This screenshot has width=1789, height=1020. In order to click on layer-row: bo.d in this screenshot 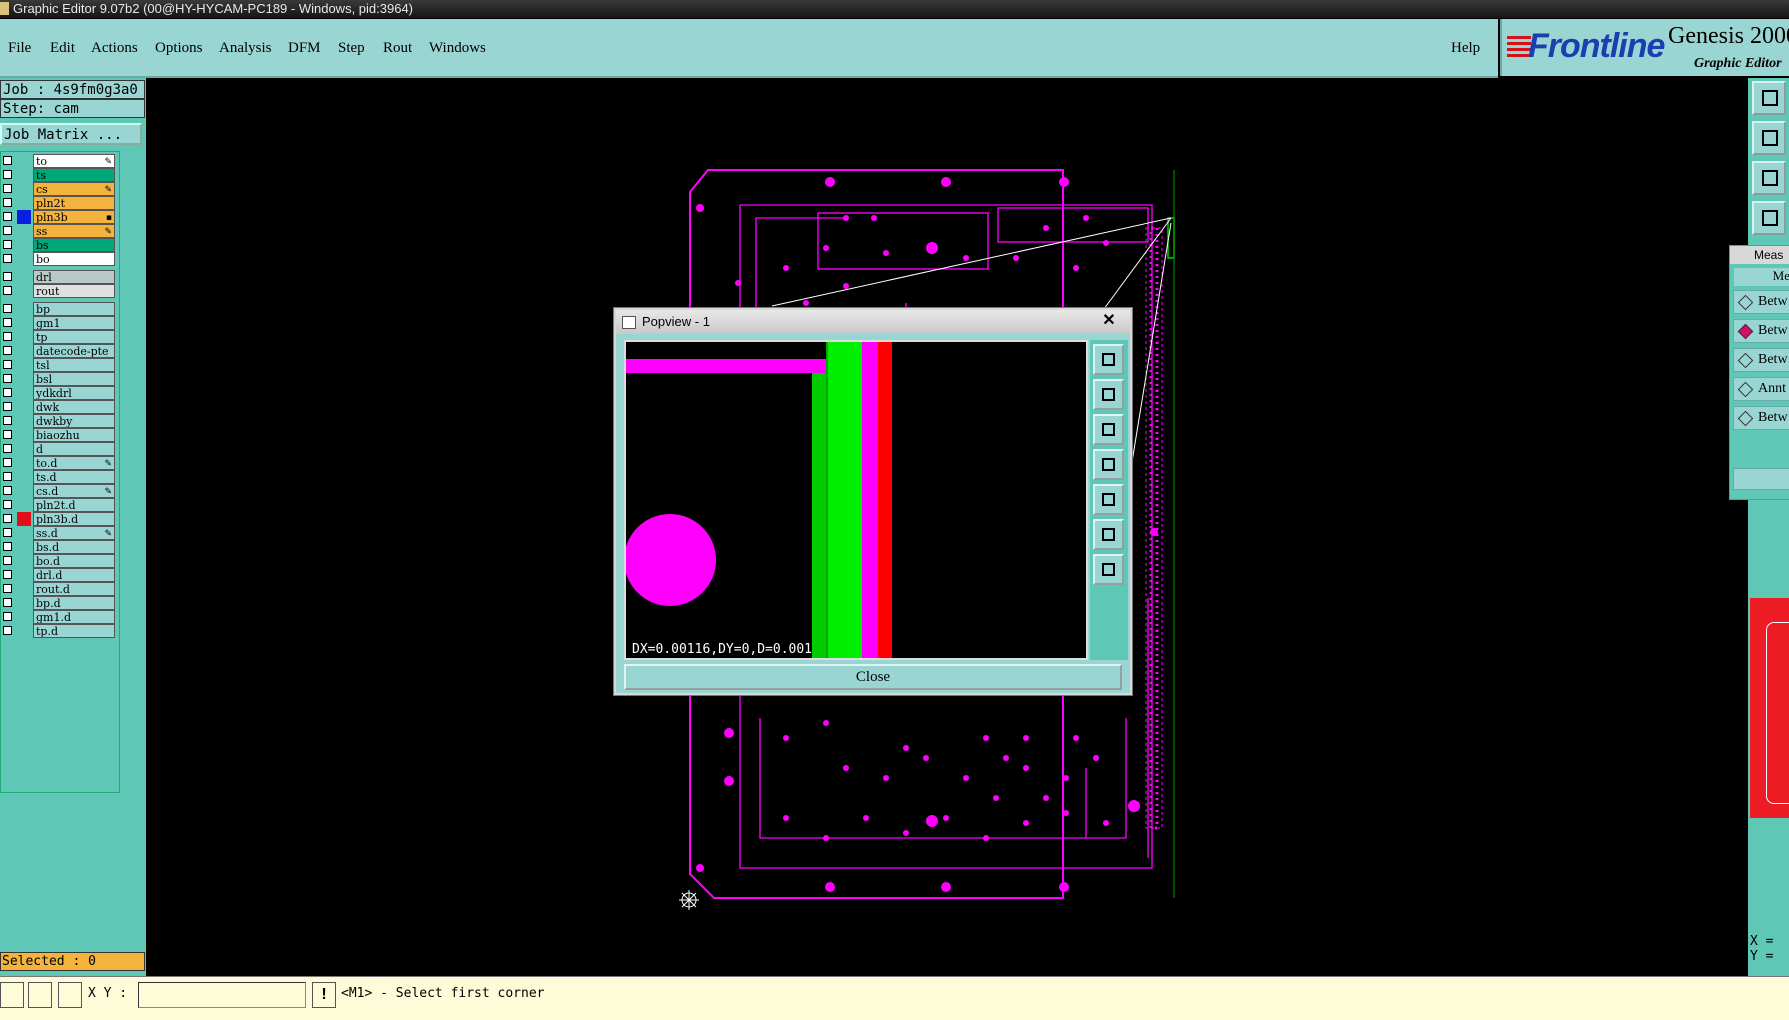, I will do `click(59, 561)`.